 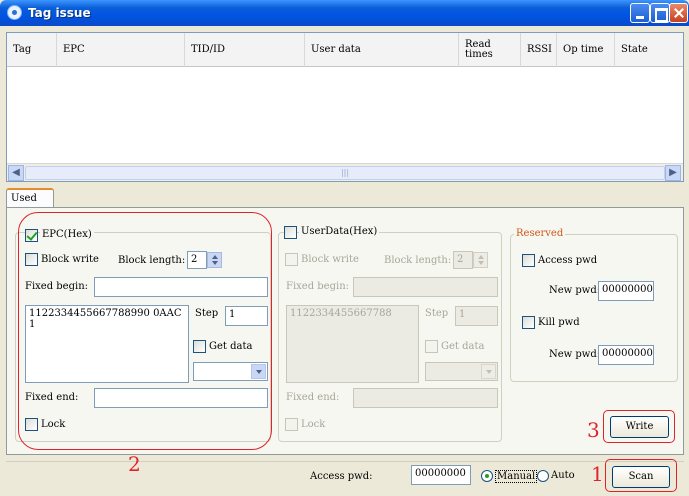 What do you see at coordinates (14, 12) in the screenshot?
I see `app-icon` at bounding box center [14, 12].